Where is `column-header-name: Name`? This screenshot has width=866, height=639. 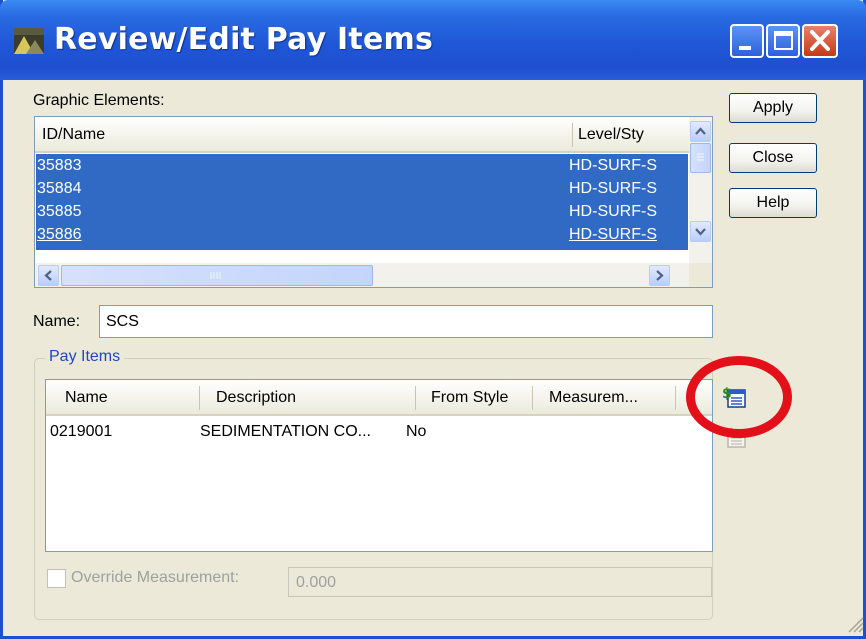 column-header-name: Name is located at coordinates (86, 398).